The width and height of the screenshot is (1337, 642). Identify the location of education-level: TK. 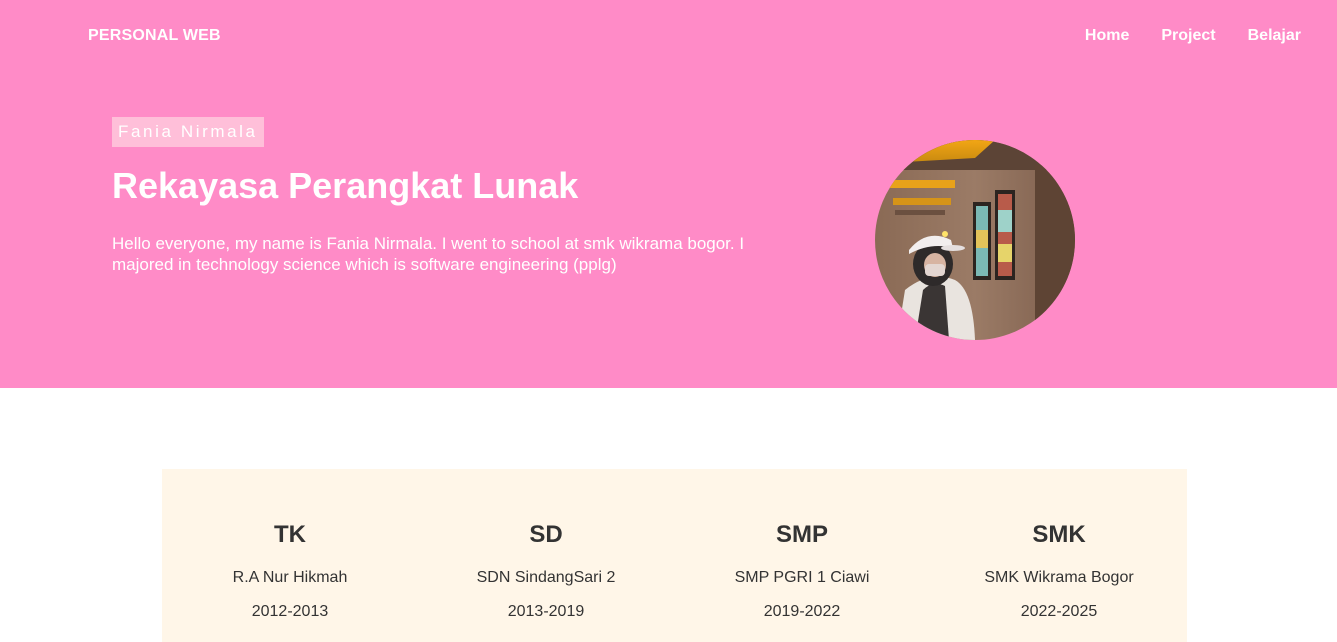
(290, 534).